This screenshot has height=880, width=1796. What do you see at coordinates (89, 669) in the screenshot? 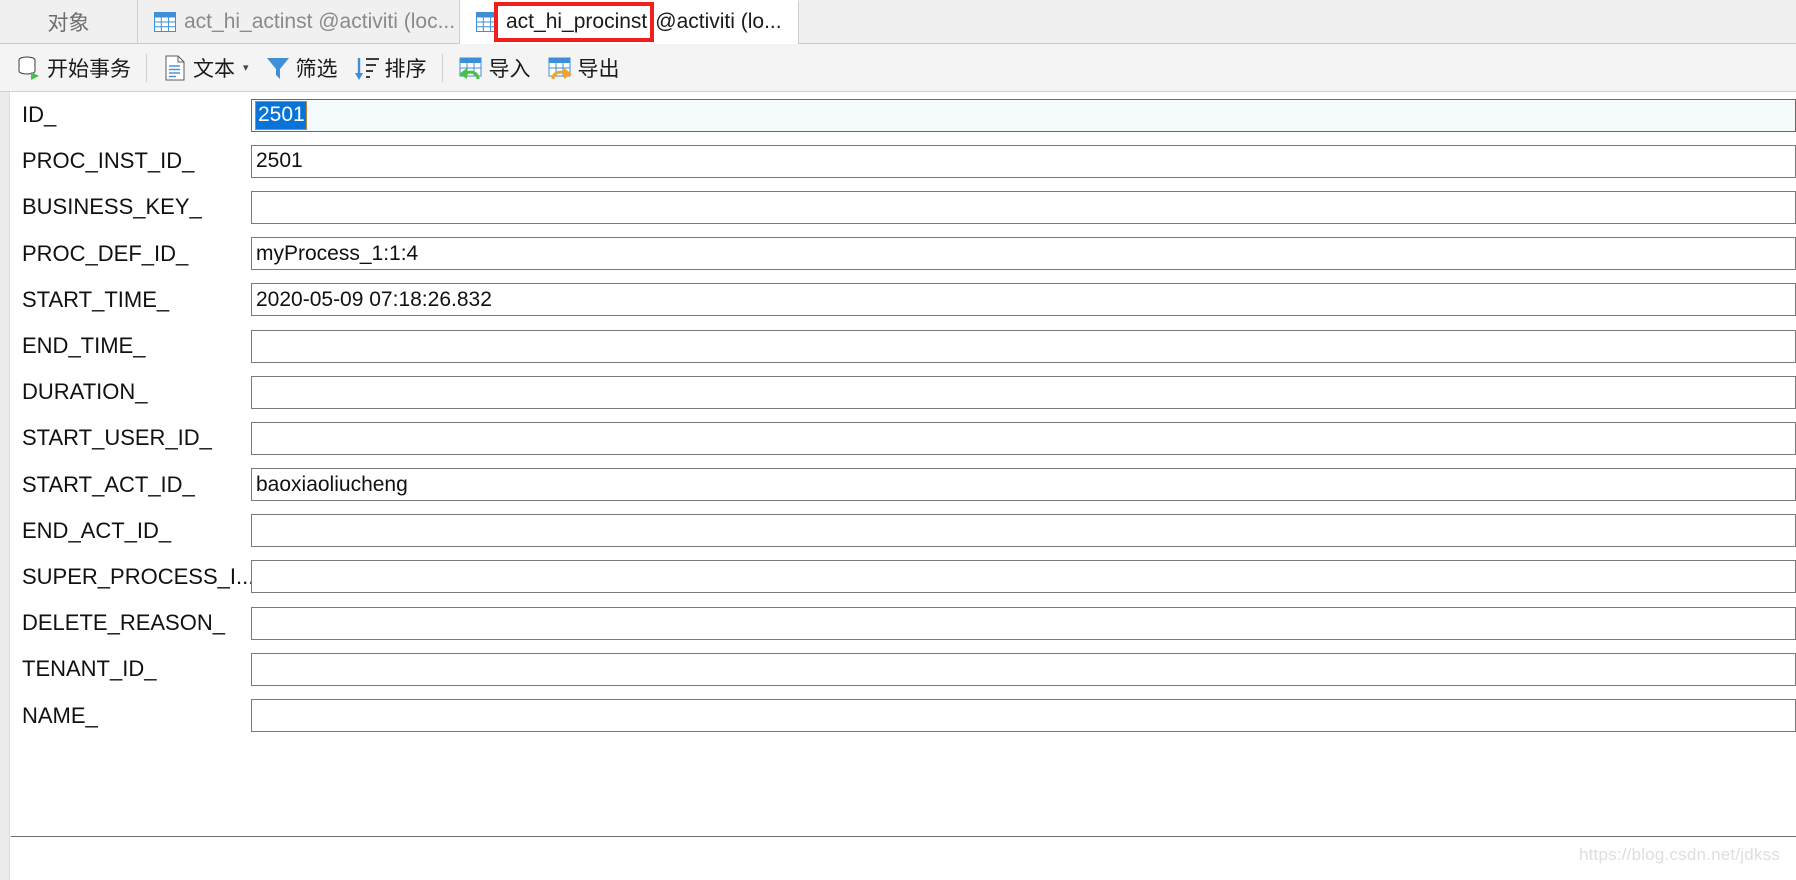
I see `field-label: TENANT_ID_` at bounding box center [89, 669].